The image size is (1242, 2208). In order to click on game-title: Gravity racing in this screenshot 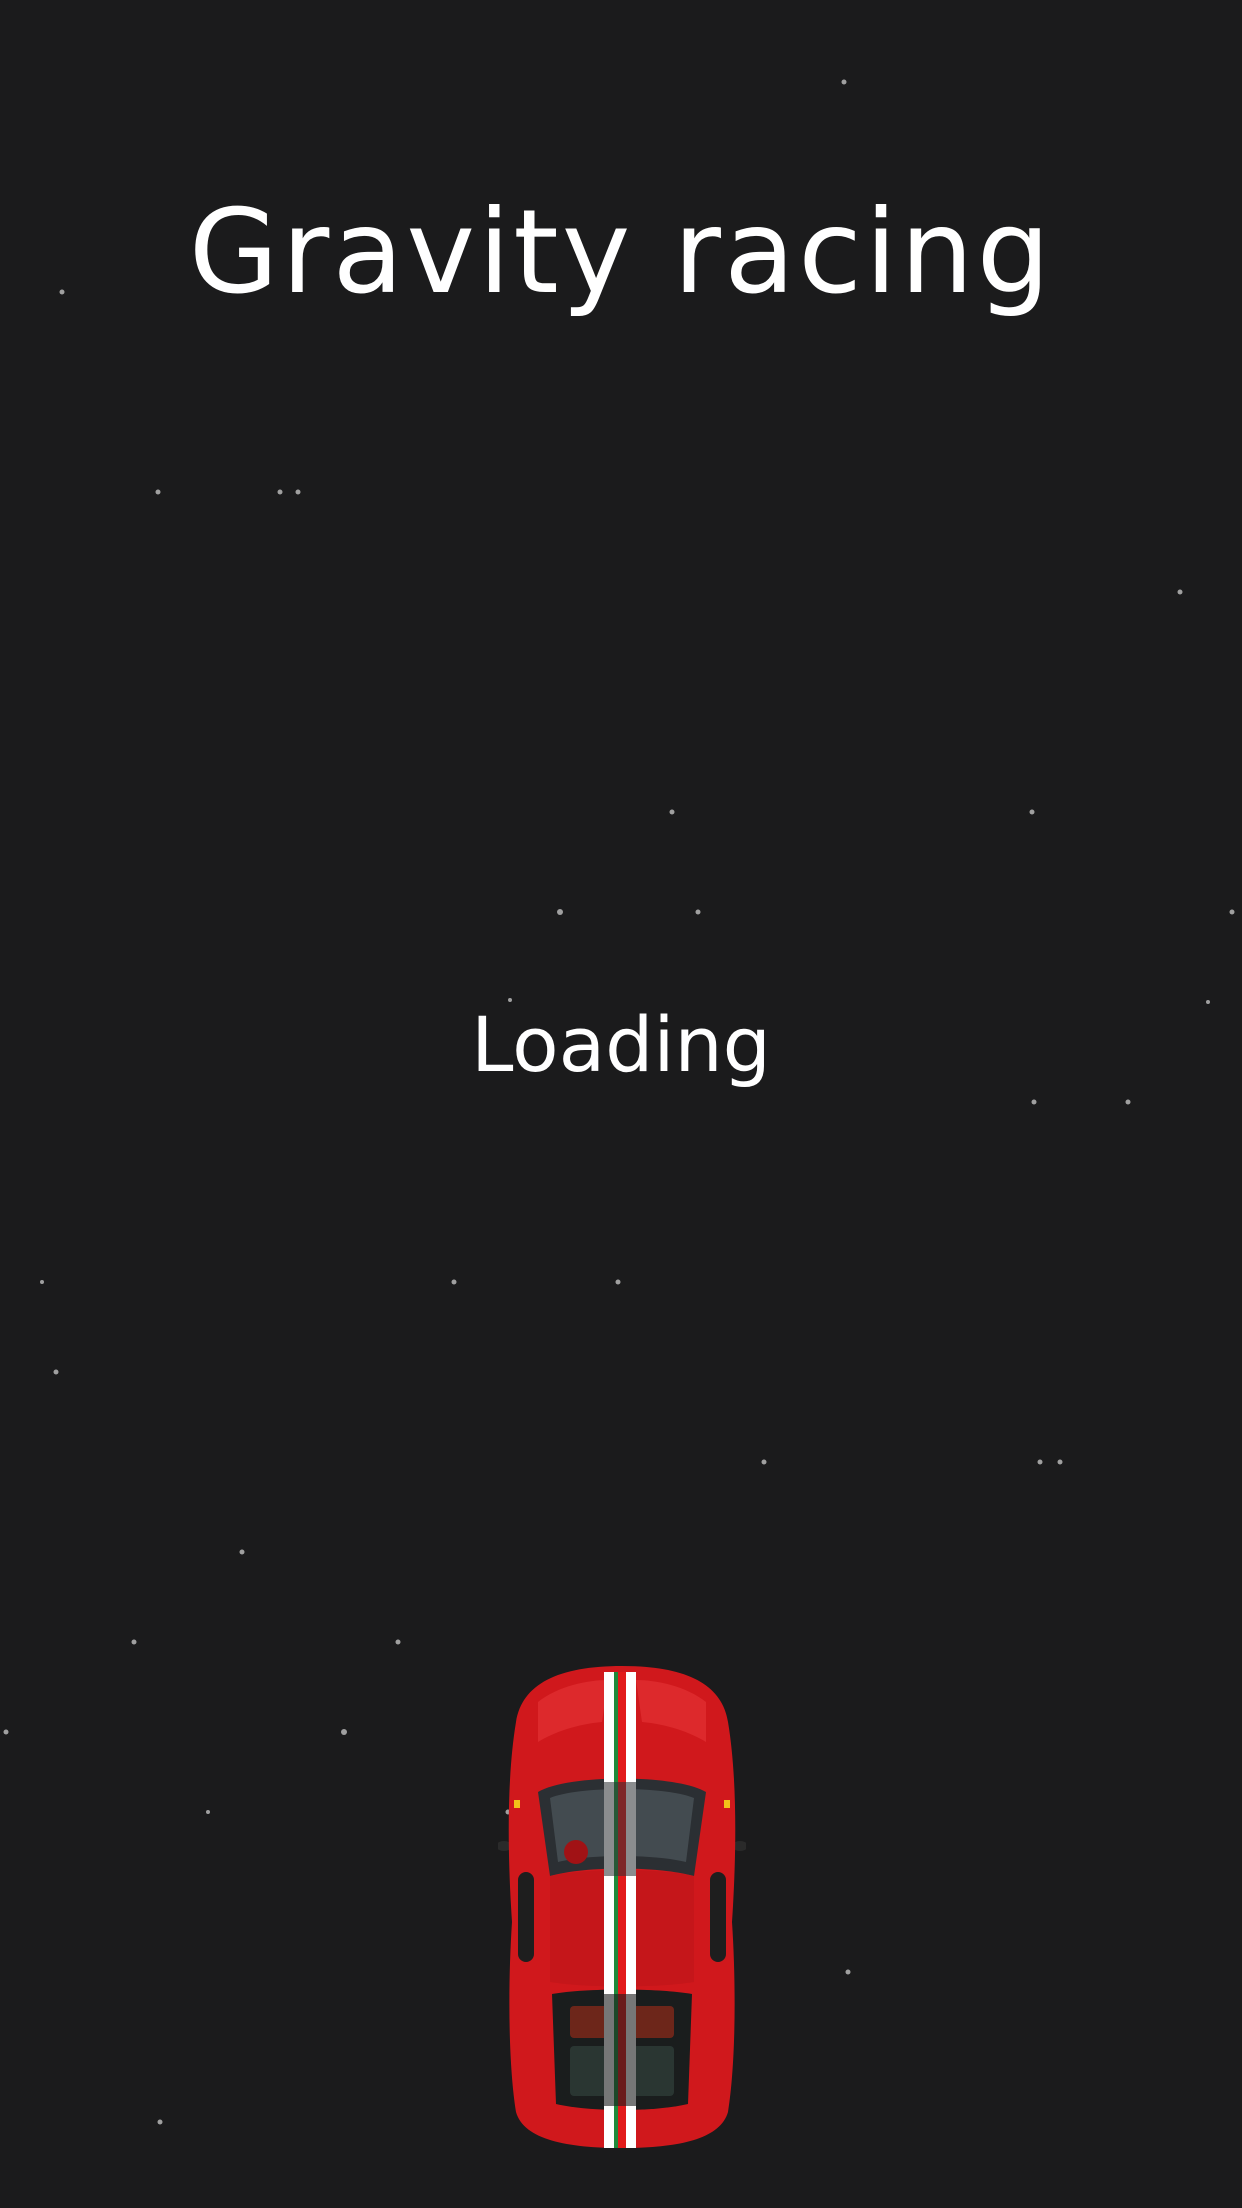, I will do `click(621, 252)`.